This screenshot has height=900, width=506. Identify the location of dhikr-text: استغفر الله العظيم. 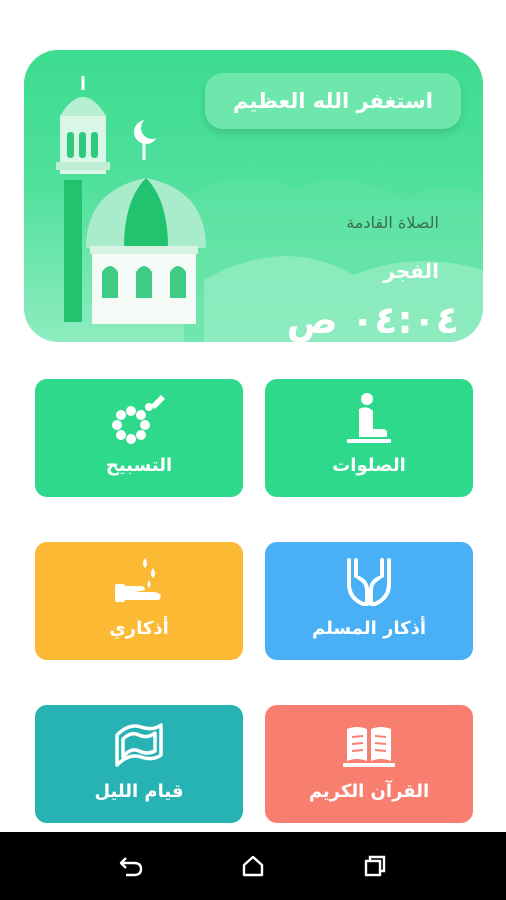
(333, 101).